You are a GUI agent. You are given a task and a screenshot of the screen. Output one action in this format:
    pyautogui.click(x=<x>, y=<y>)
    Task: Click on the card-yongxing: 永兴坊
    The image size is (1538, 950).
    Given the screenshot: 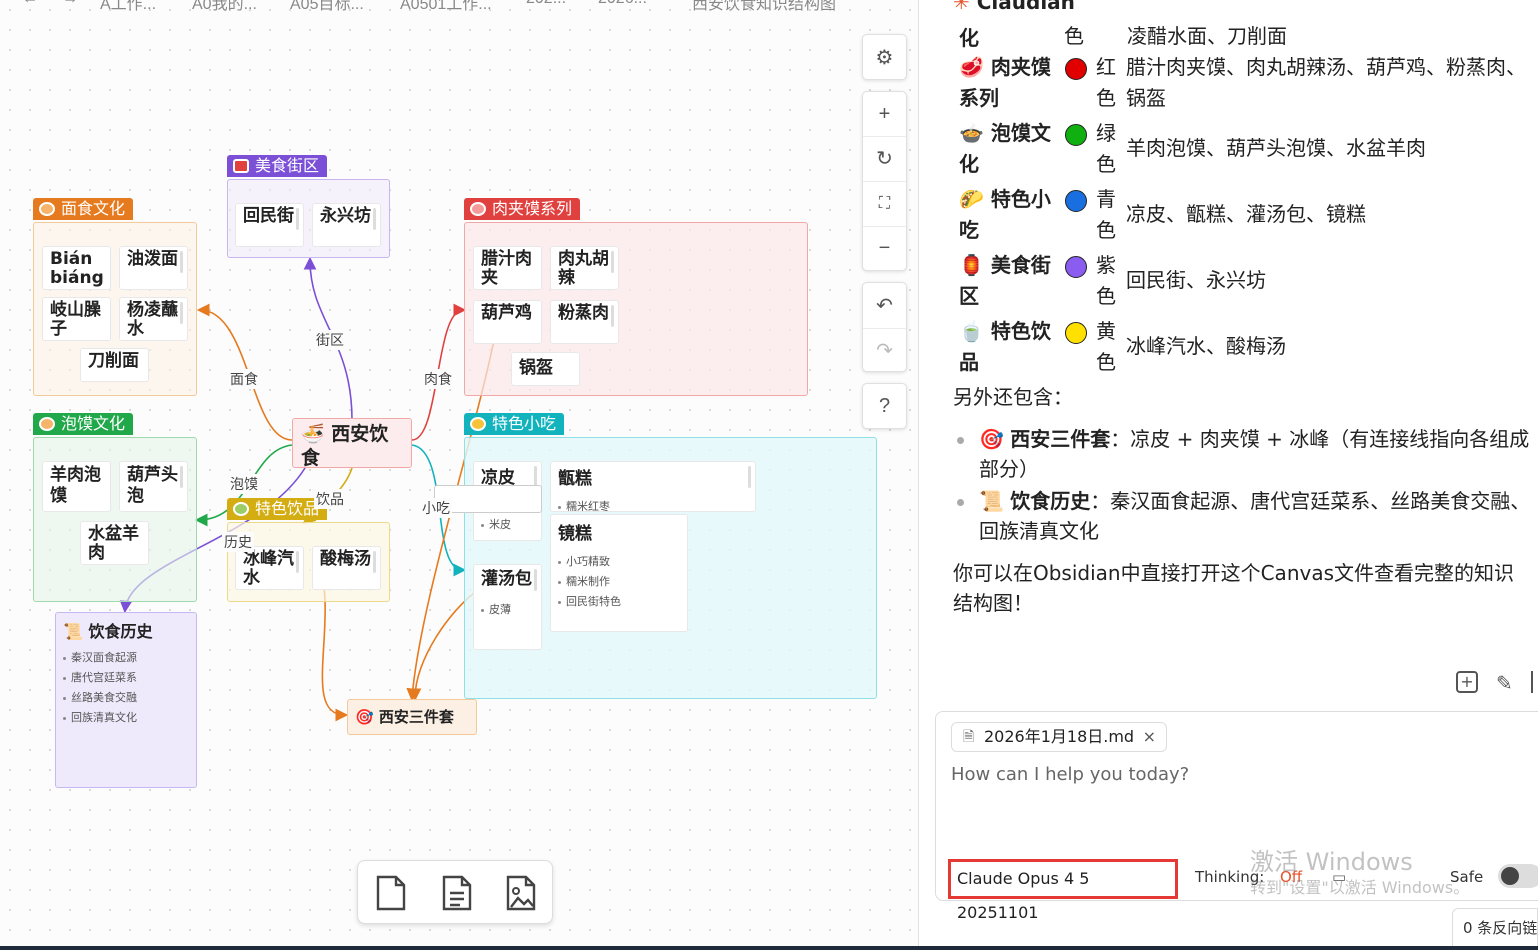 What is the action you would take?
    pyautogui.click(x=346, y=225)
    